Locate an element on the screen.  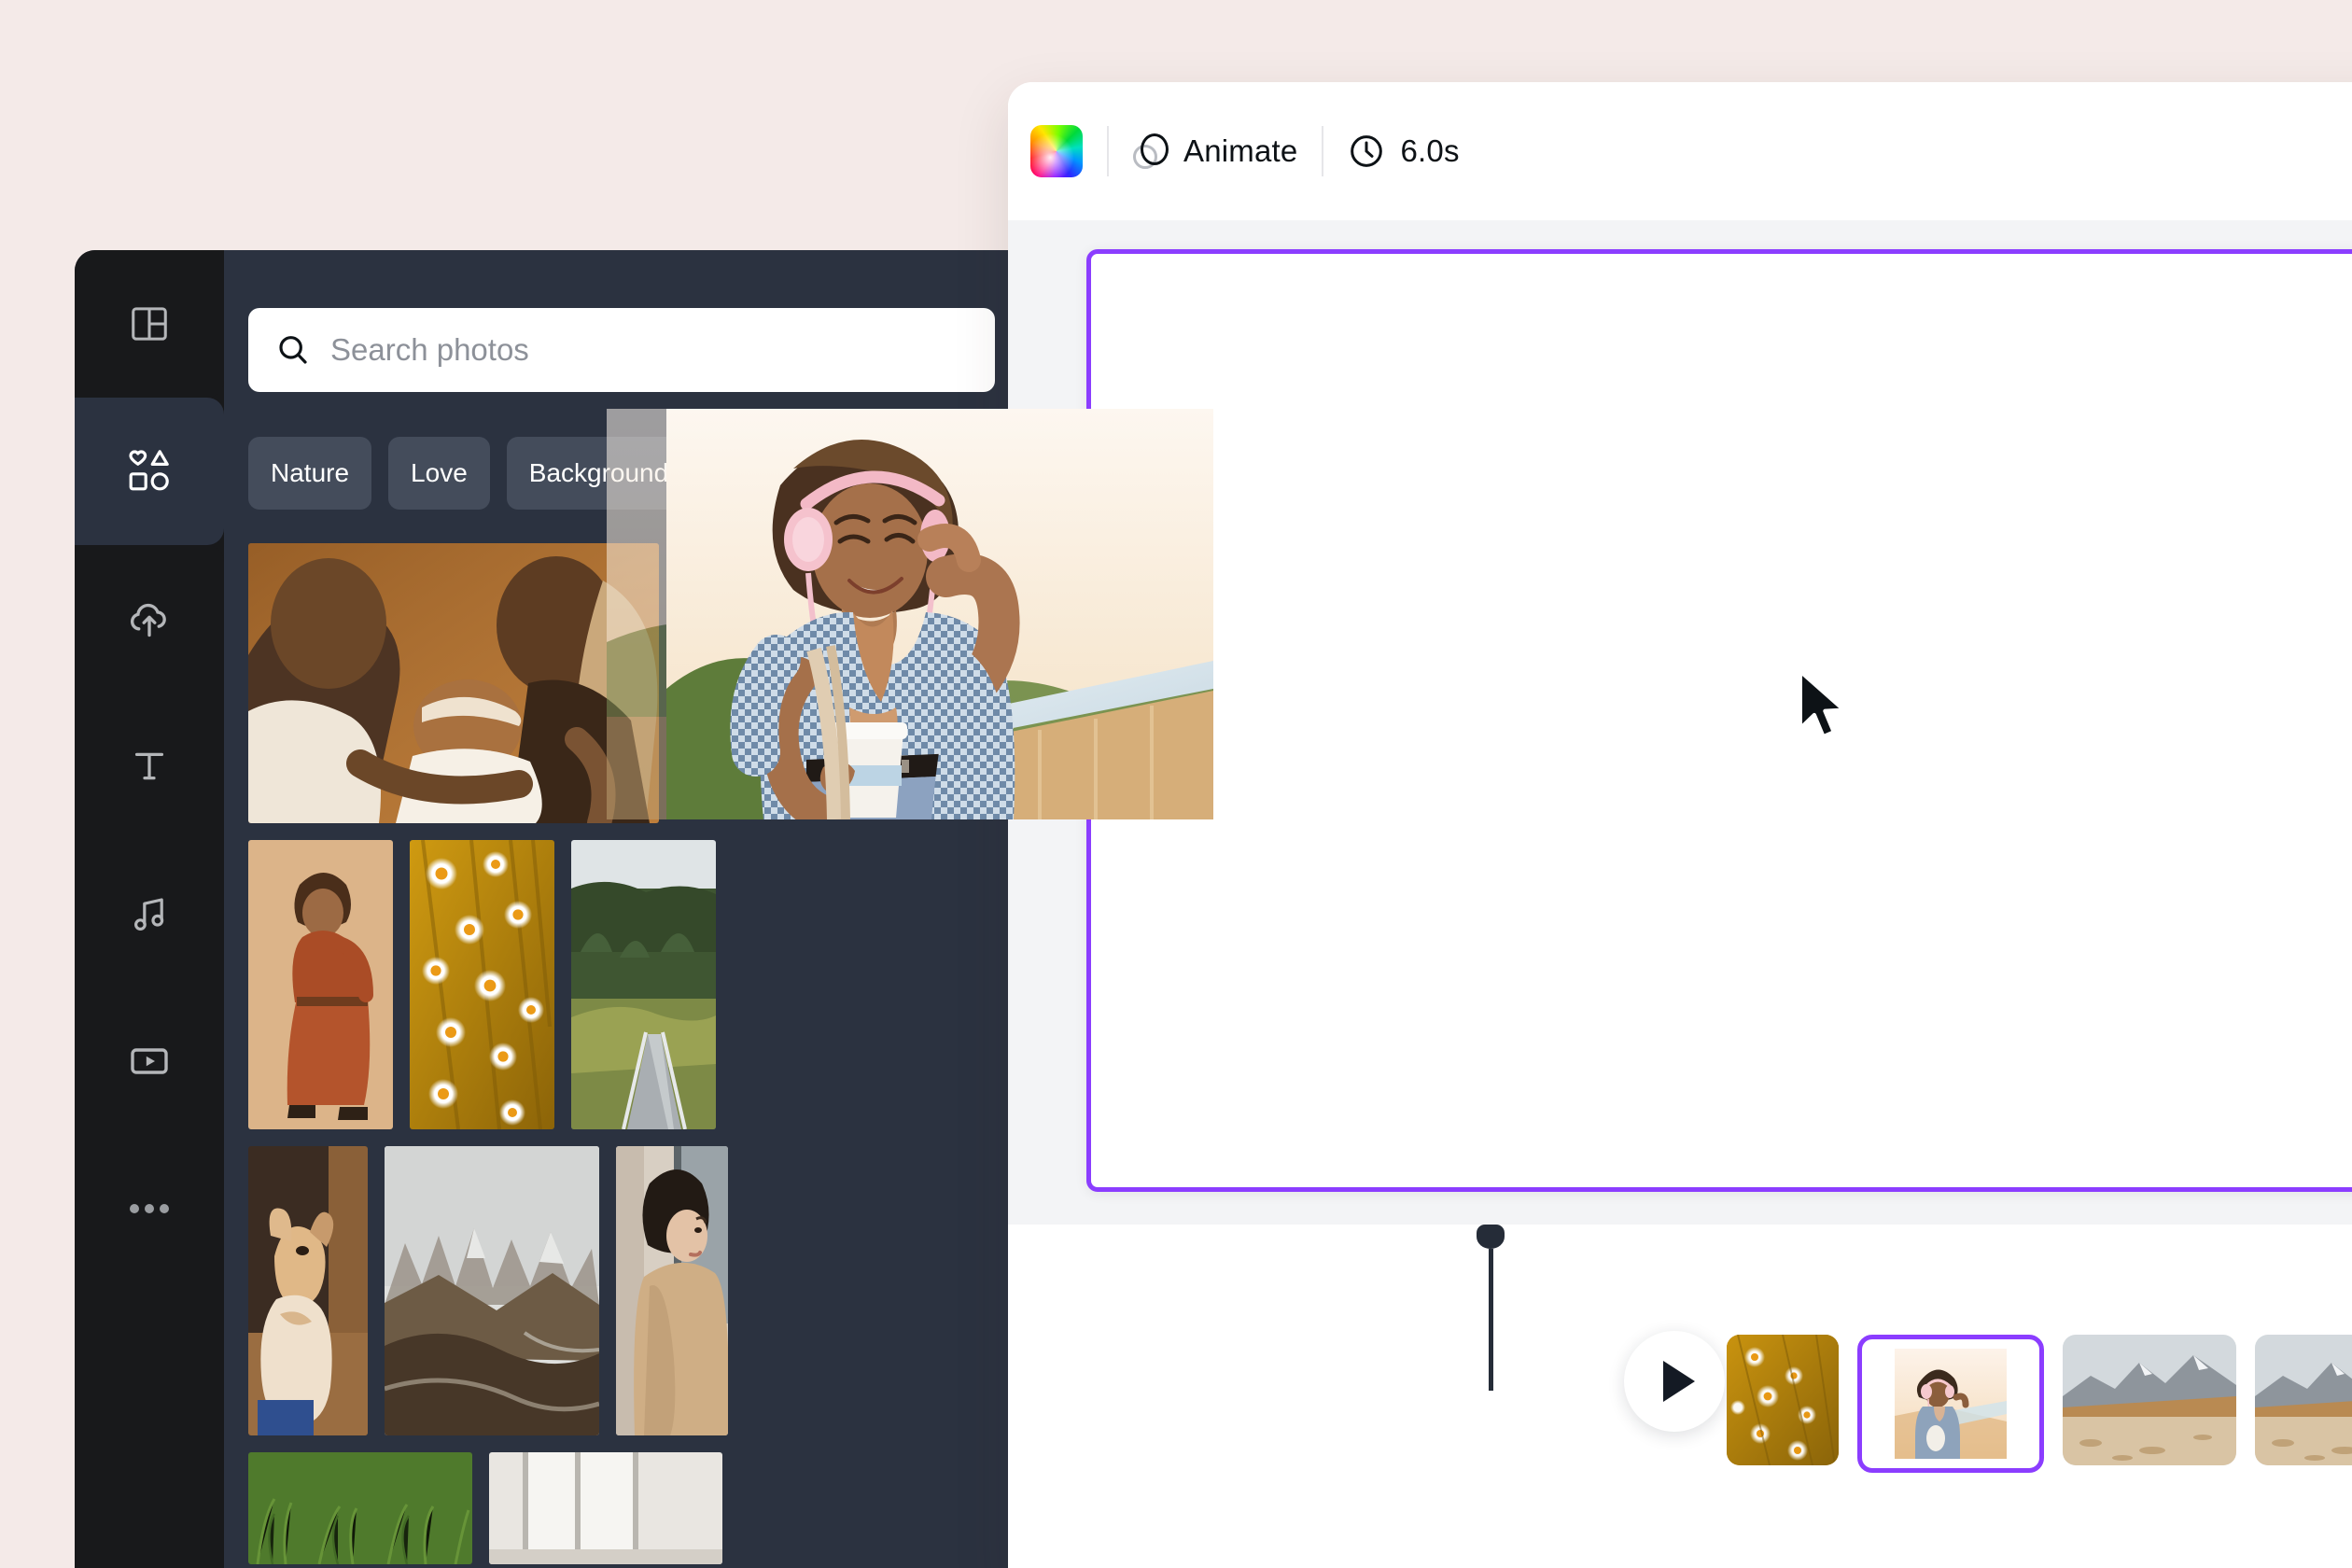
search-placeholder: Search photos is located at coordinates (429, 349).